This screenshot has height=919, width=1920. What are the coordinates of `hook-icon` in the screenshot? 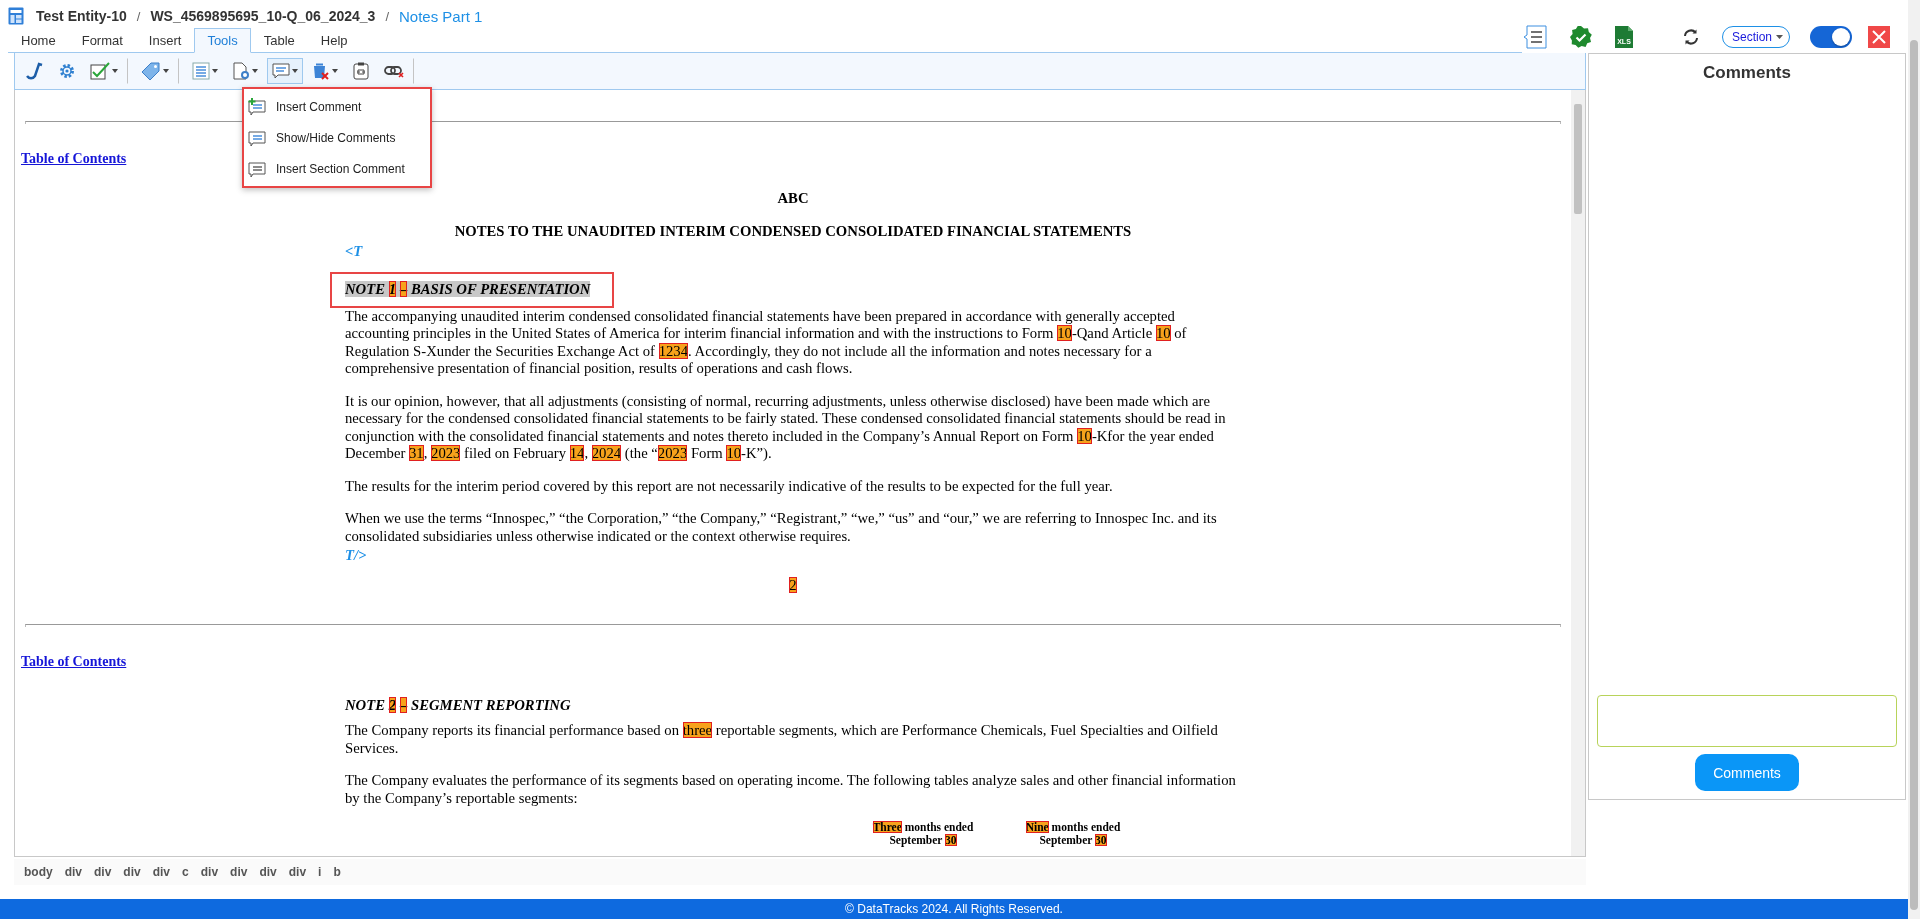 It's located at (35, 71).